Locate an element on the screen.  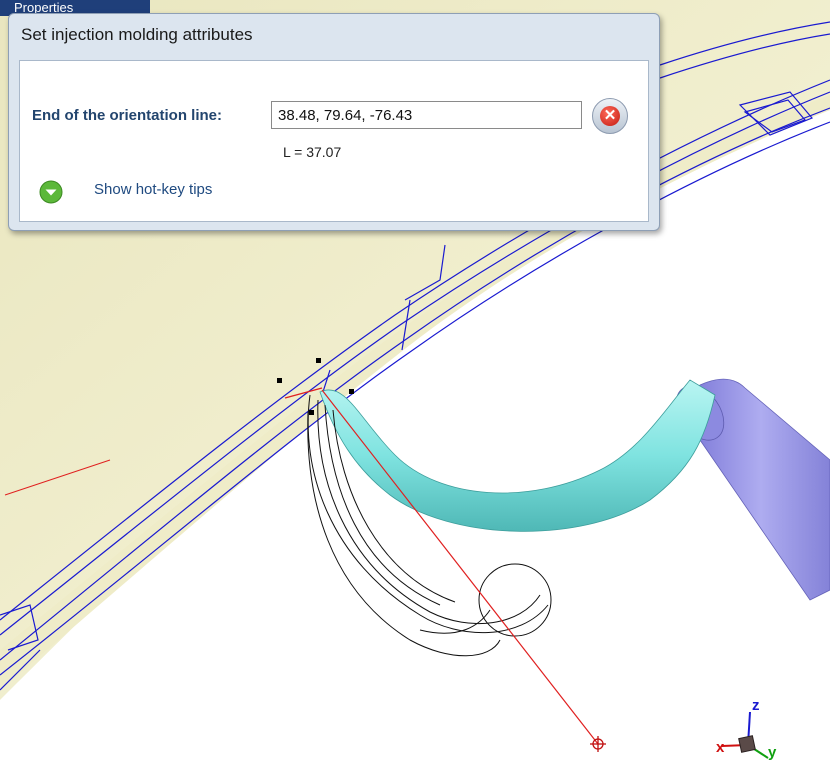
axis-x-label: x is located at coordinates (720, 747).